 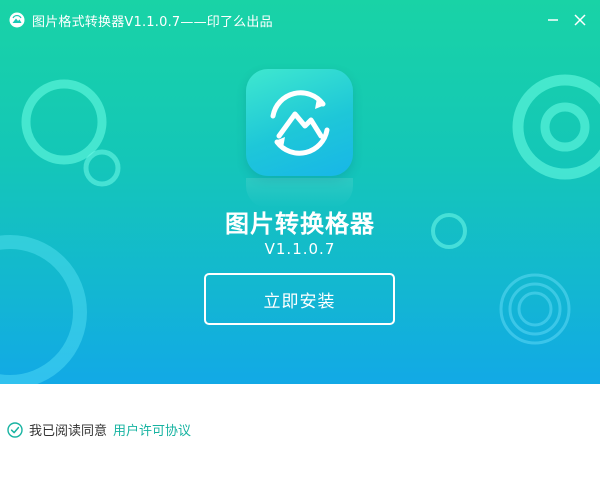 What do you see at coordinates (300, 249) in the screenshot?
I see `app-version: V1.1.0.7` at bounding box center [300, 249].